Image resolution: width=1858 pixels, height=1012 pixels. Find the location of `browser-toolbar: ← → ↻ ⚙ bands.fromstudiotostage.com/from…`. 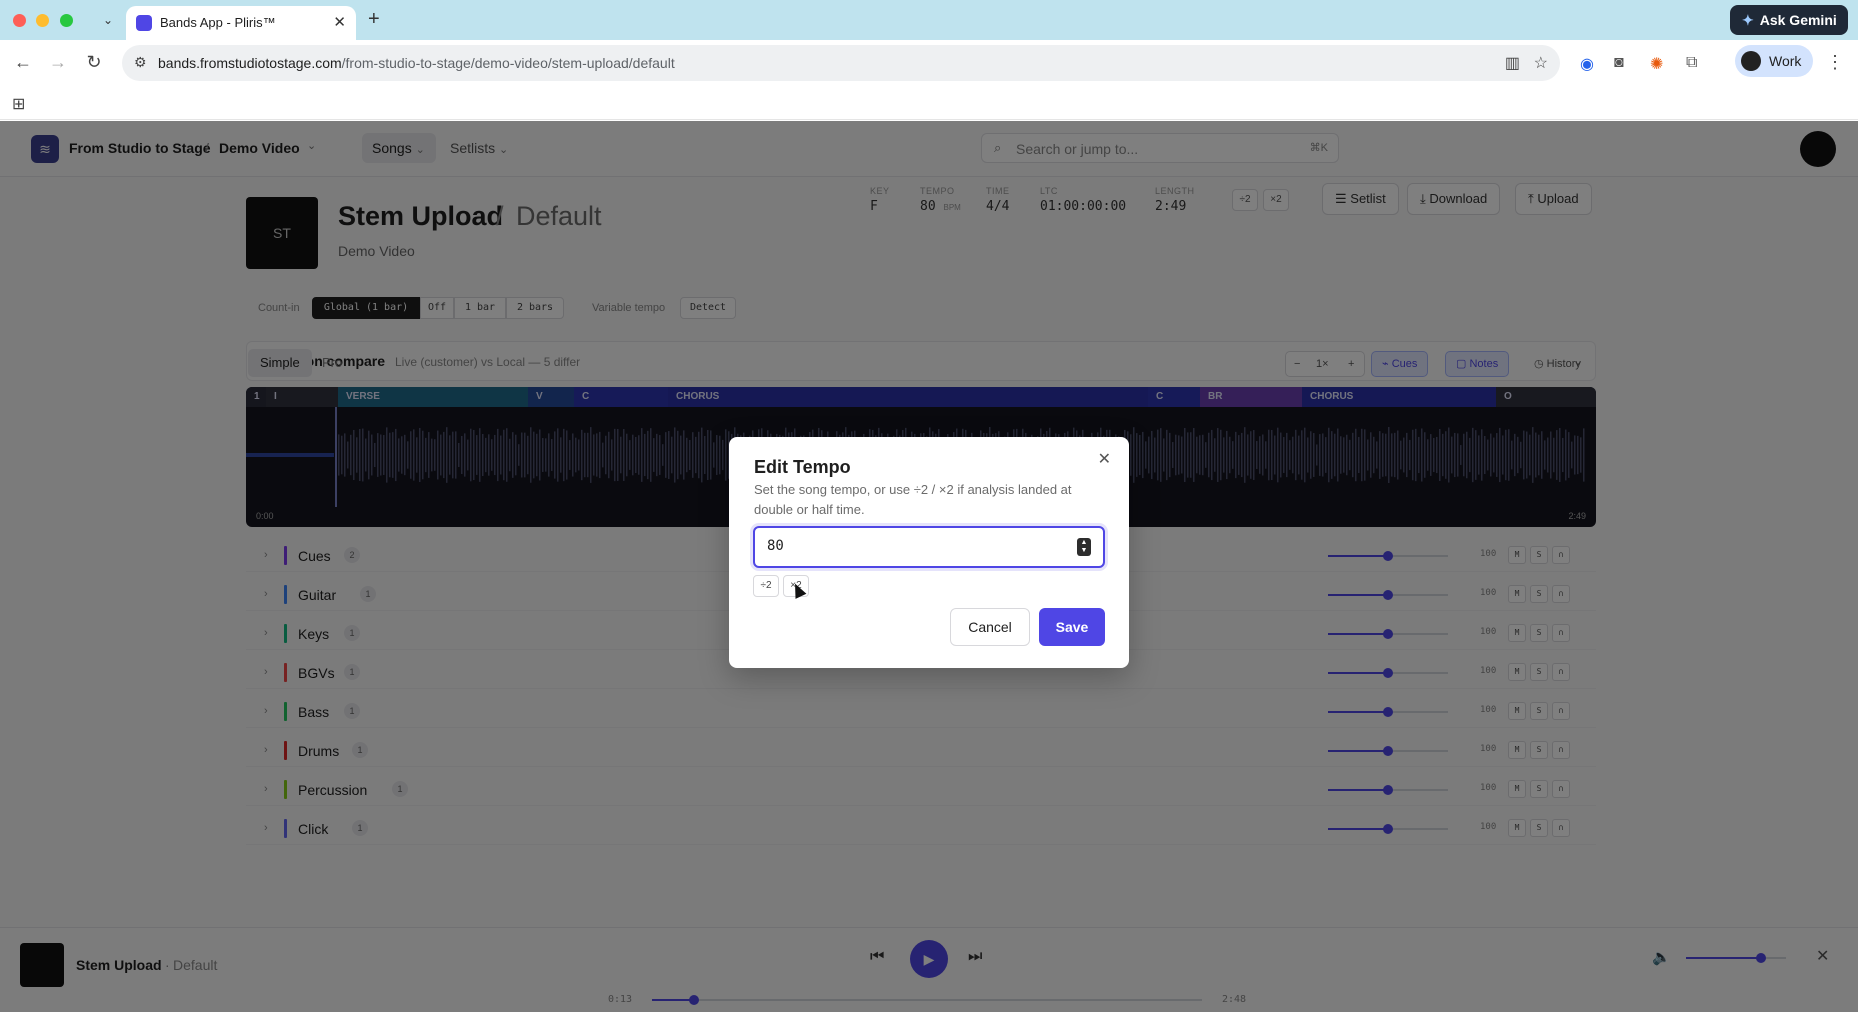

browser-toolbar: ← → ↻ ⚙ bands.fromstudiotostage.com/from… is located at coordinates (929, 63).